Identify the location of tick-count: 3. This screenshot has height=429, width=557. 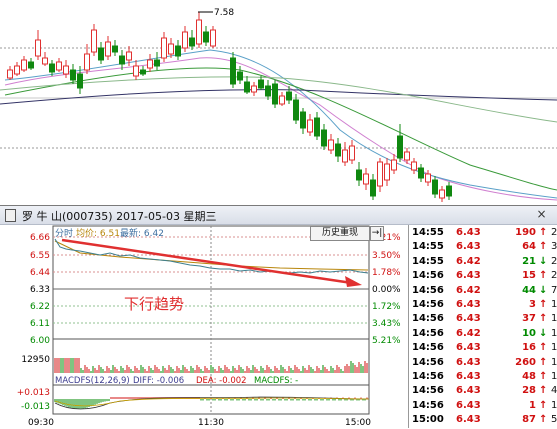
(554, 247).